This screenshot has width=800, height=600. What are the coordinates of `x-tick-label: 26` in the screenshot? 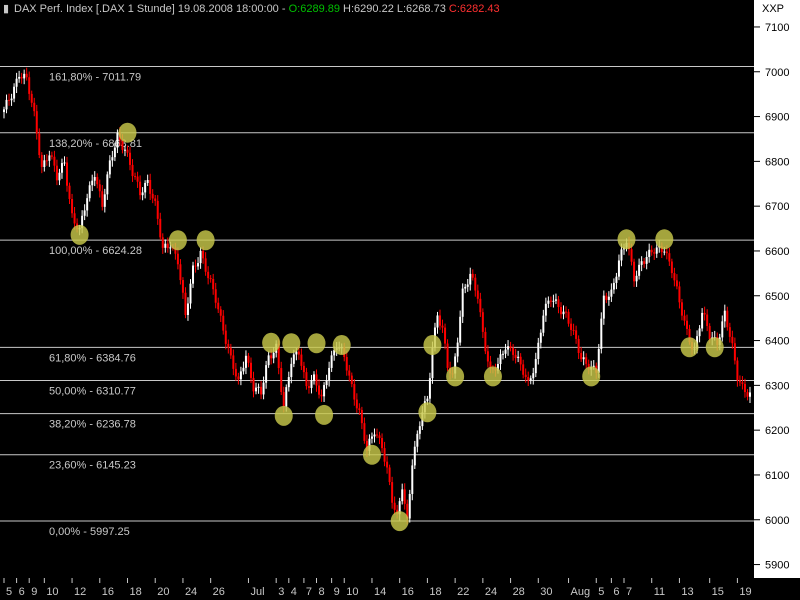 It's located at (219, 592).